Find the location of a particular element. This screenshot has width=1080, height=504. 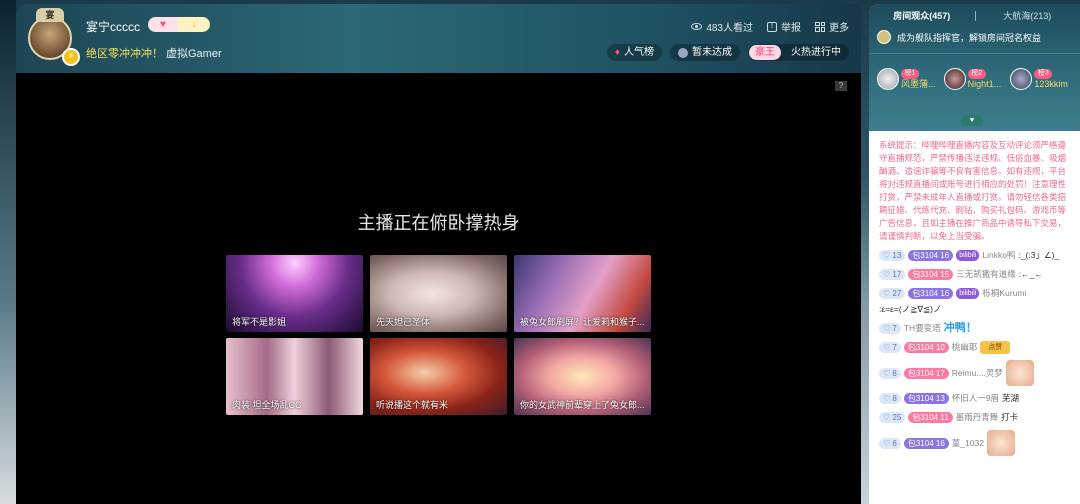

chat-message: ♡ 8 包3104 13 怀旧人一9眉 芜湖 is located at coordinates (976, 398).